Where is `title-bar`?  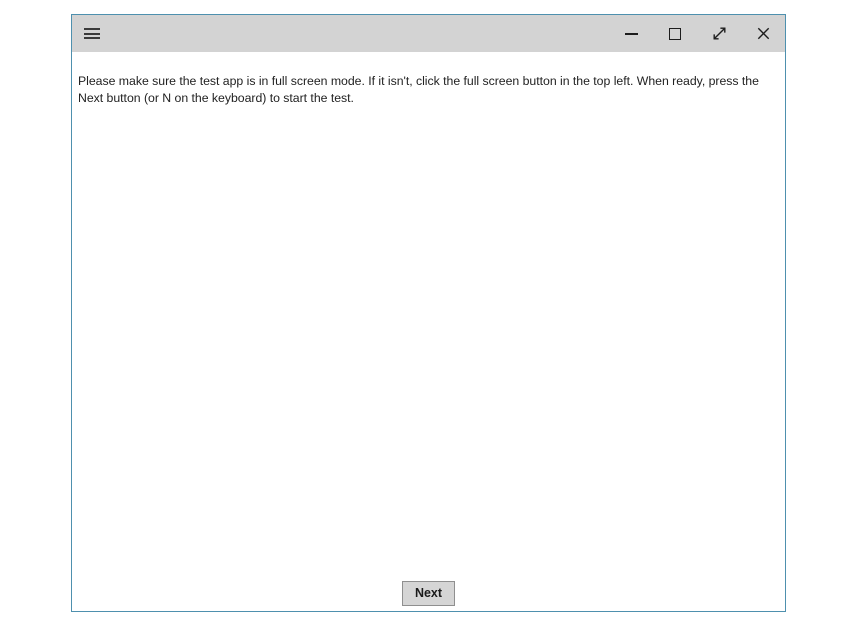 title-bar is located at coordinates (428, 33).